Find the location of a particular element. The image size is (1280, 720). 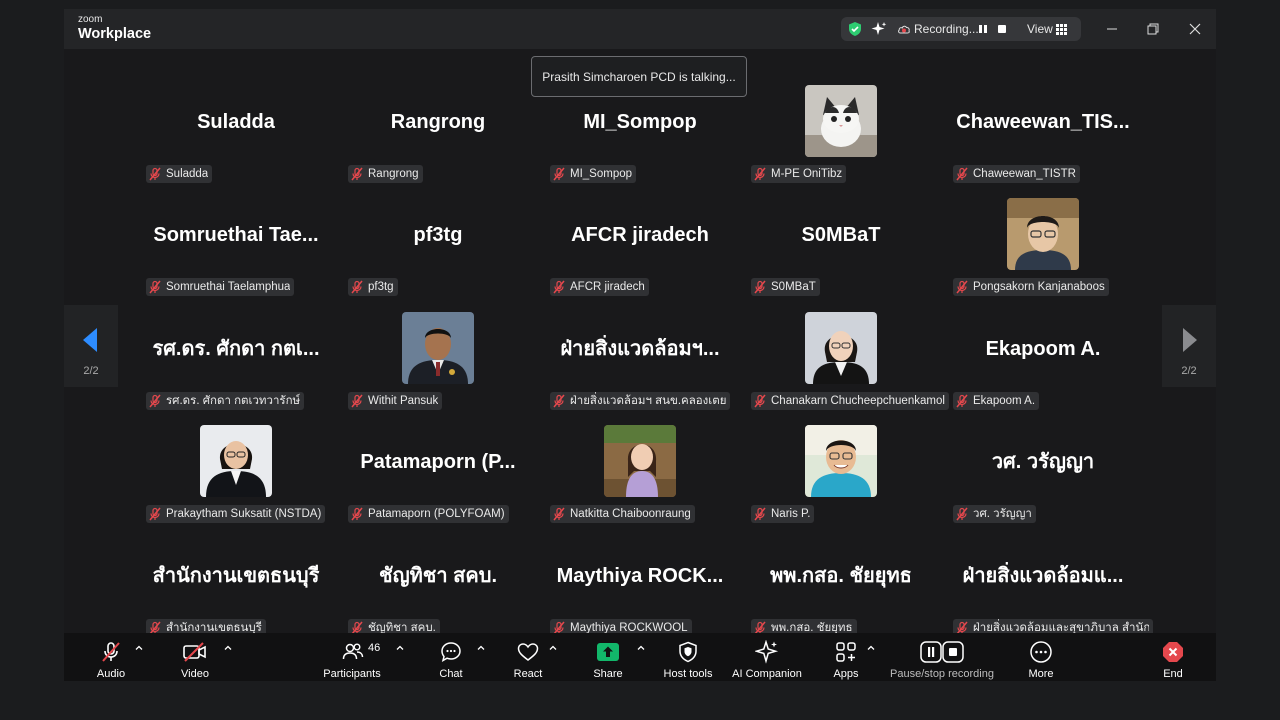

minimize-button is located at coordinates (1112, 29).